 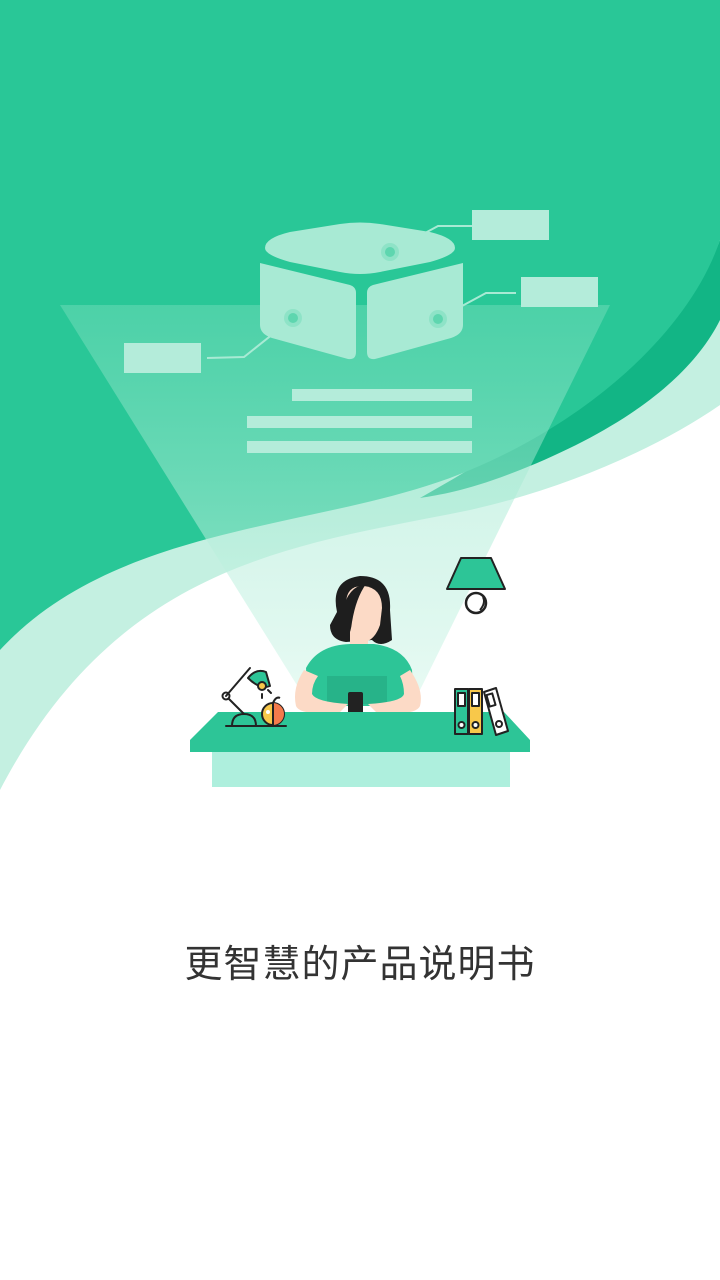 I want to click on binders-icon, so click(x=481, y=711).